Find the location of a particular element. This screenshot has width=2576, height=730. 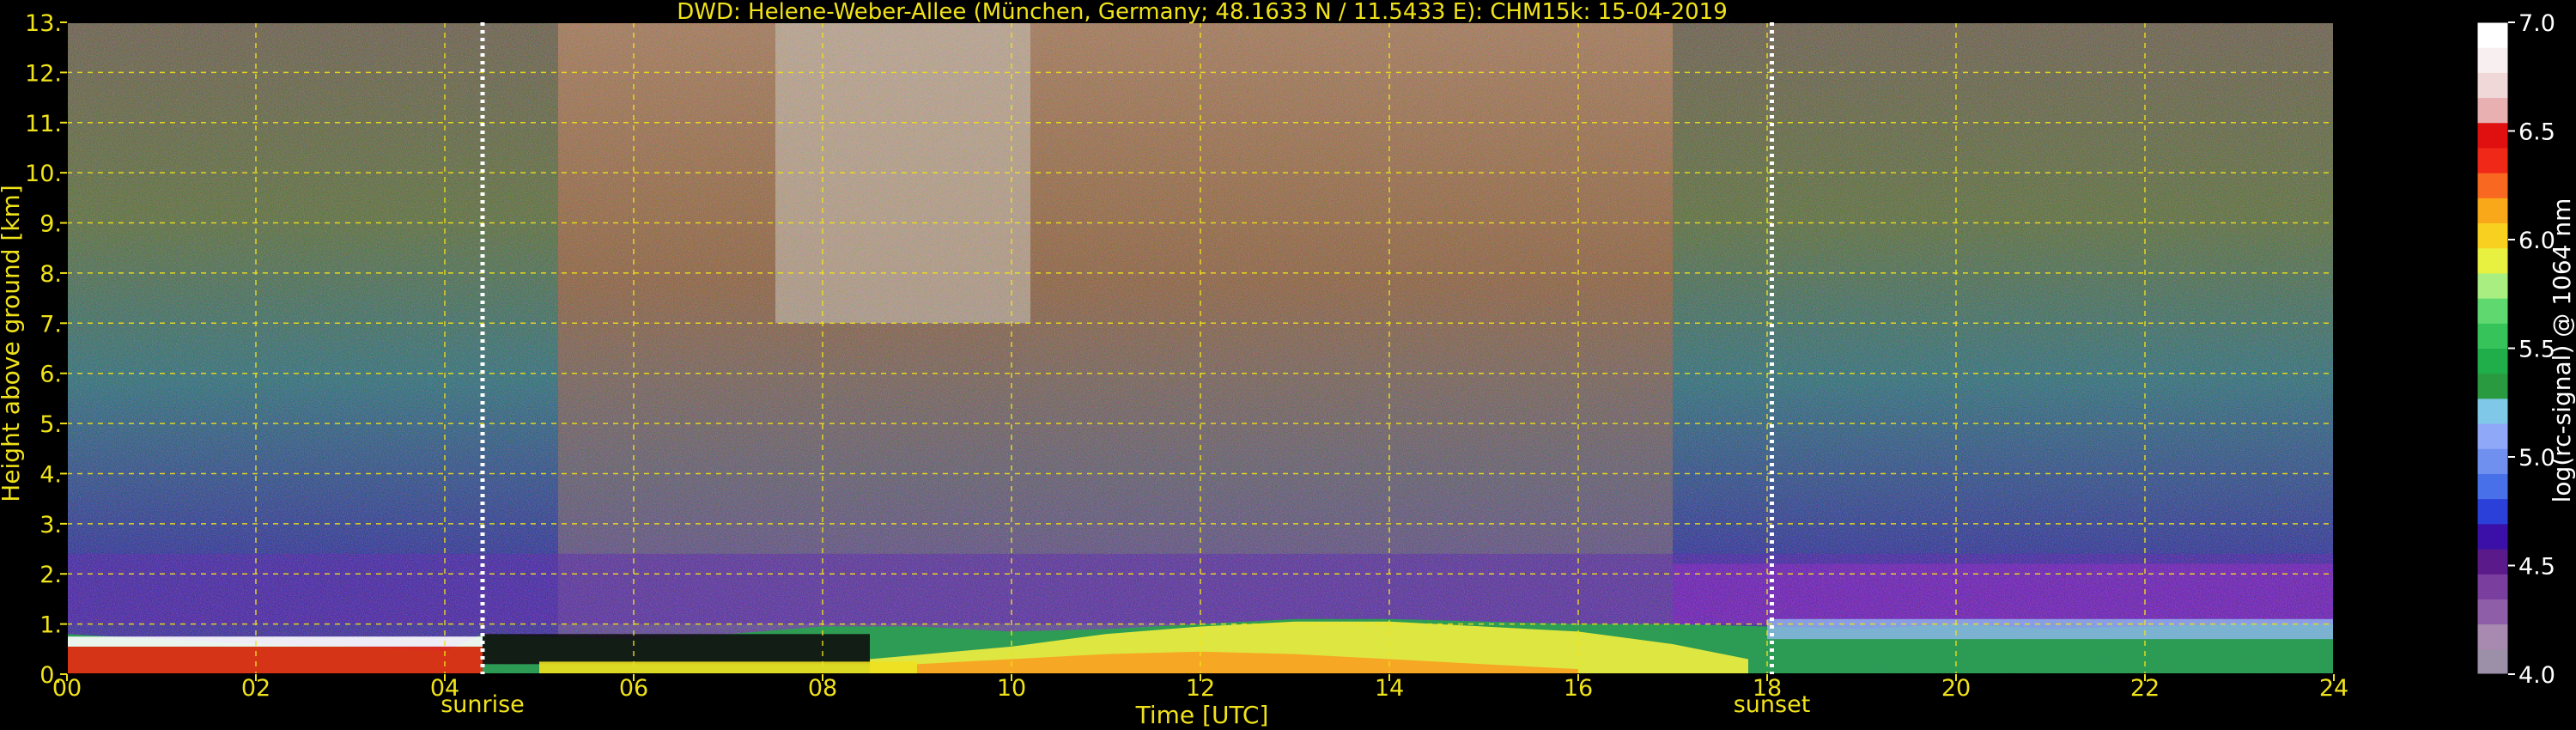

colorbar-tick-label: 4.5 is located at coordinates (2536, 567).